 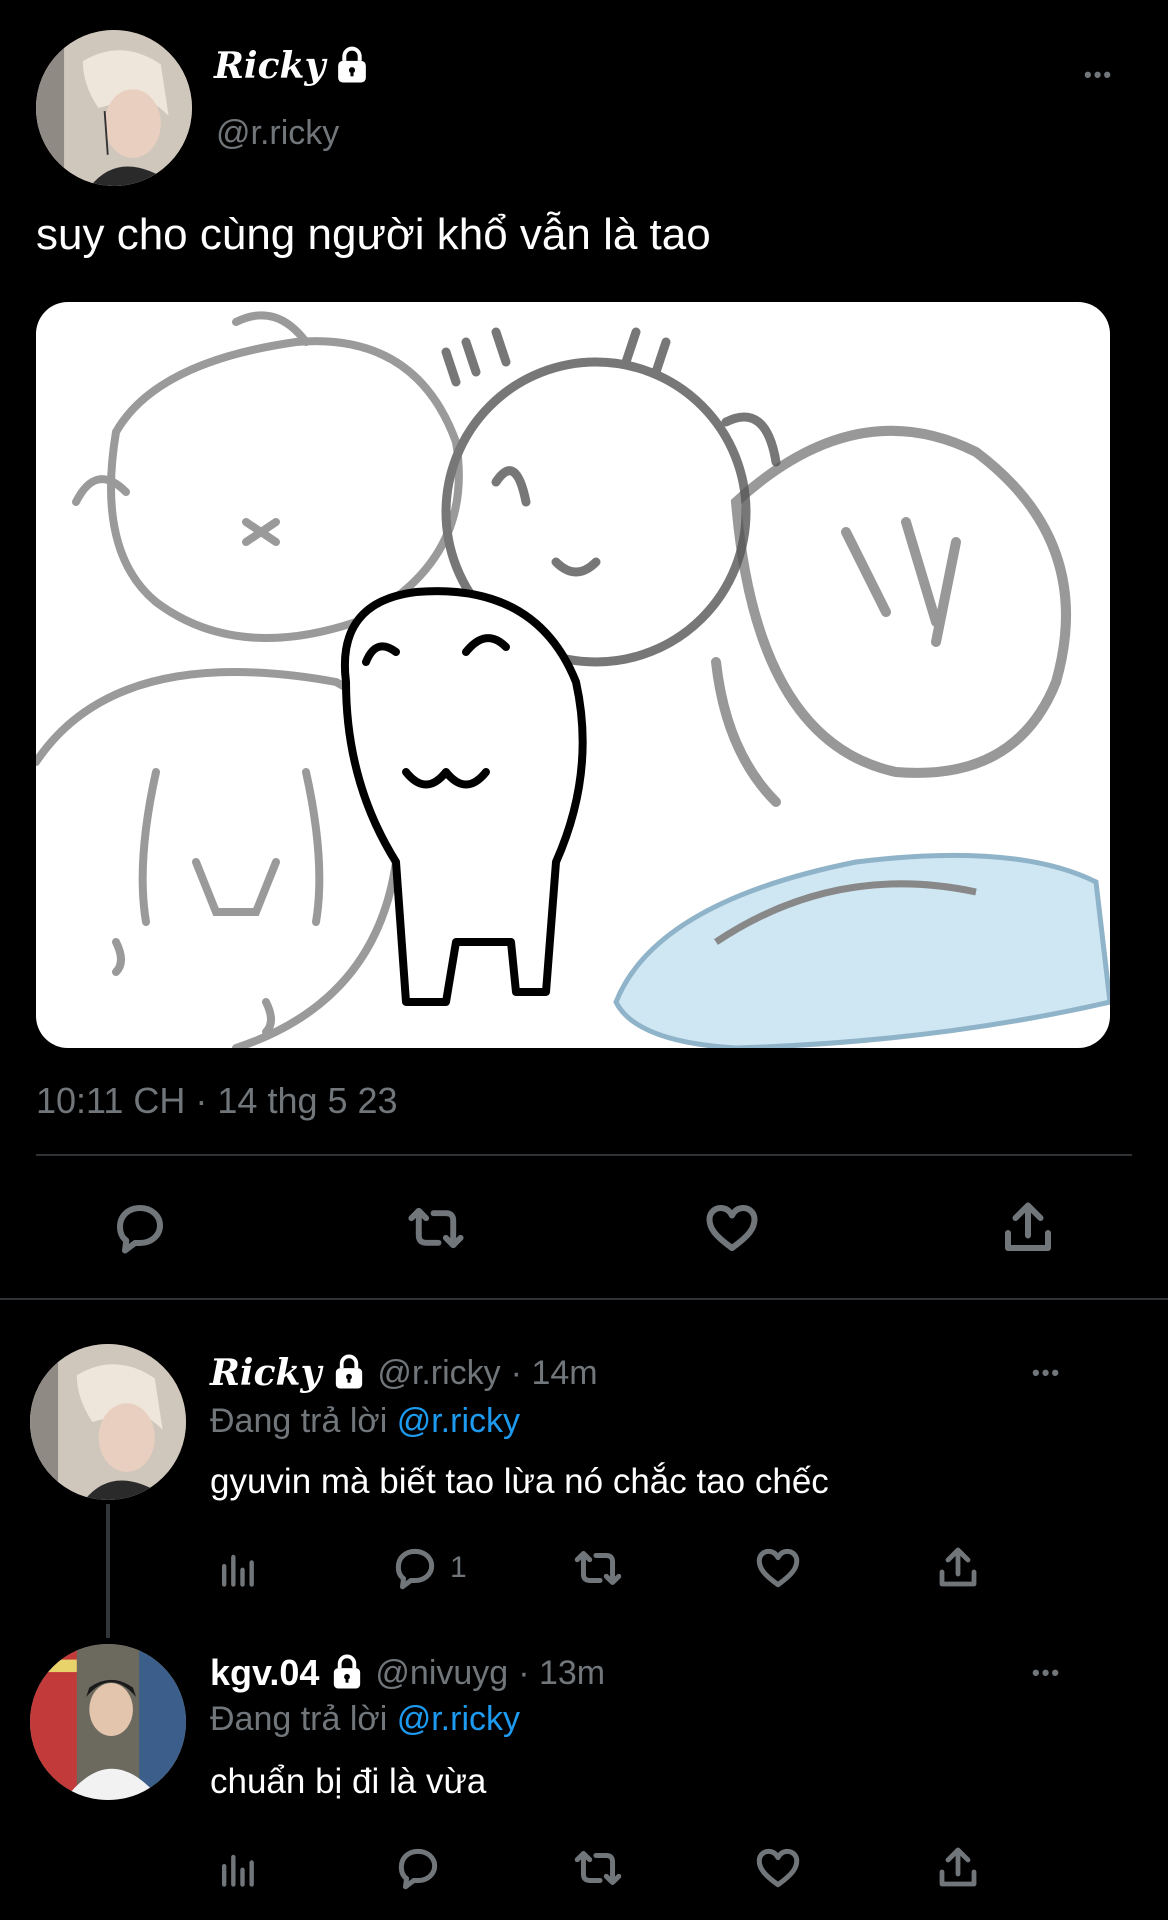 What do you see at coordinates (440, 1568) in the screenshot?
I see `reply-button: 1` at bounding box center [440, 1568].